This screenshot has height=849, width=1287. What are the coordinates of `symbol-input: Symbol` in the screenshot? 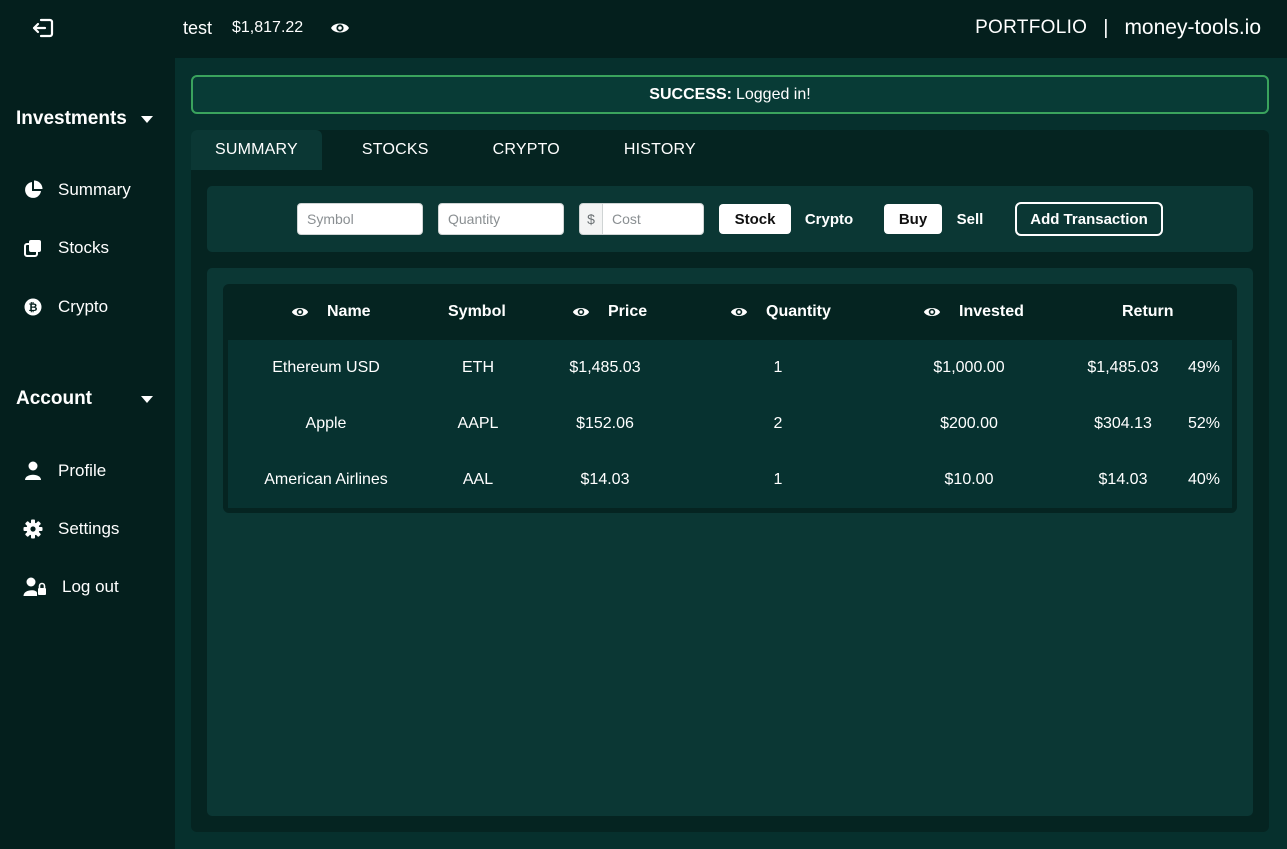 It's located at (360, 219).